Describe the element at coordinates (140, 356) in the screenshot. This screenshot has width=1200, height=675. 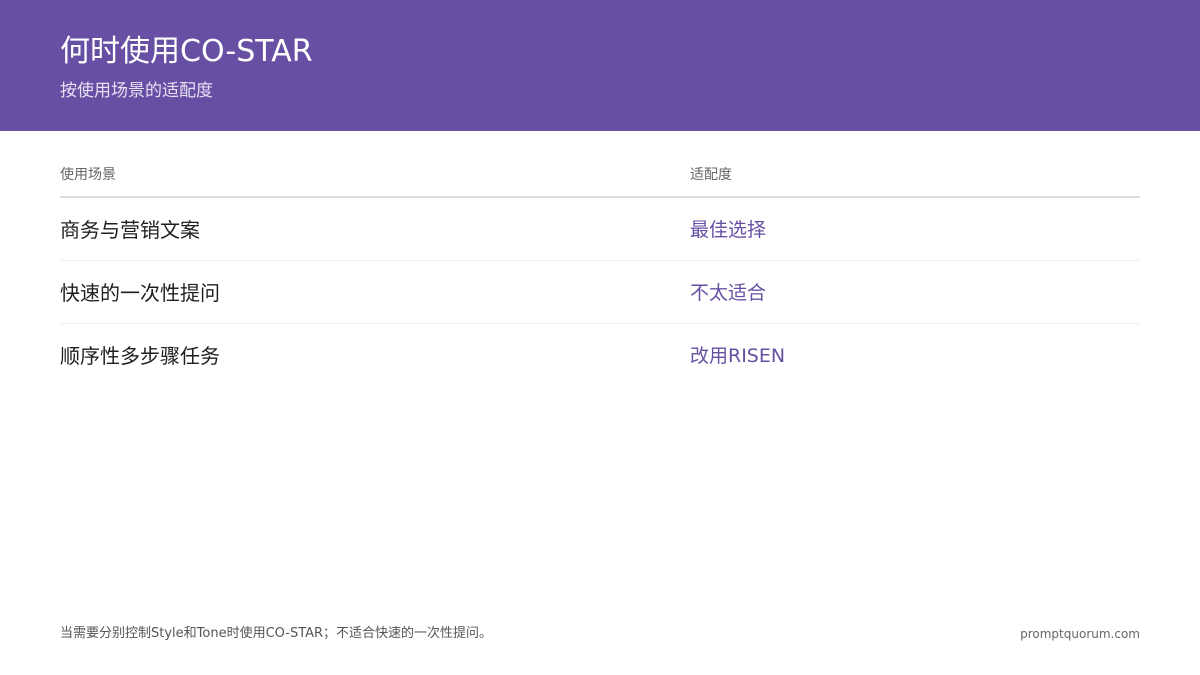
I see `scenario-cell: 顺序性多步骤任务` at that location.